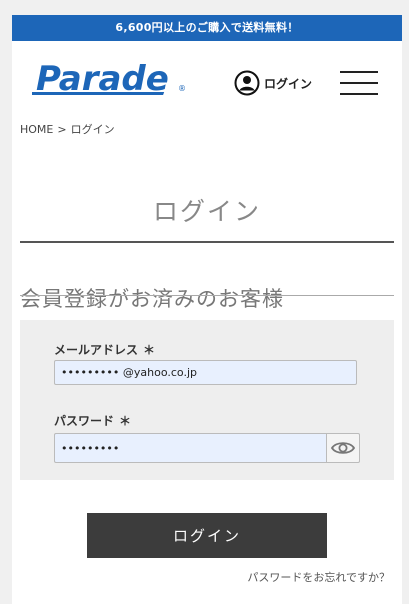 Image resolution: width=409 pixels, height=604 pixels. What do you see at coordinates (67, 129) in the screenshot?
I see `breadcrumb: HOME > ログイン` at bounding box center [67, 129].